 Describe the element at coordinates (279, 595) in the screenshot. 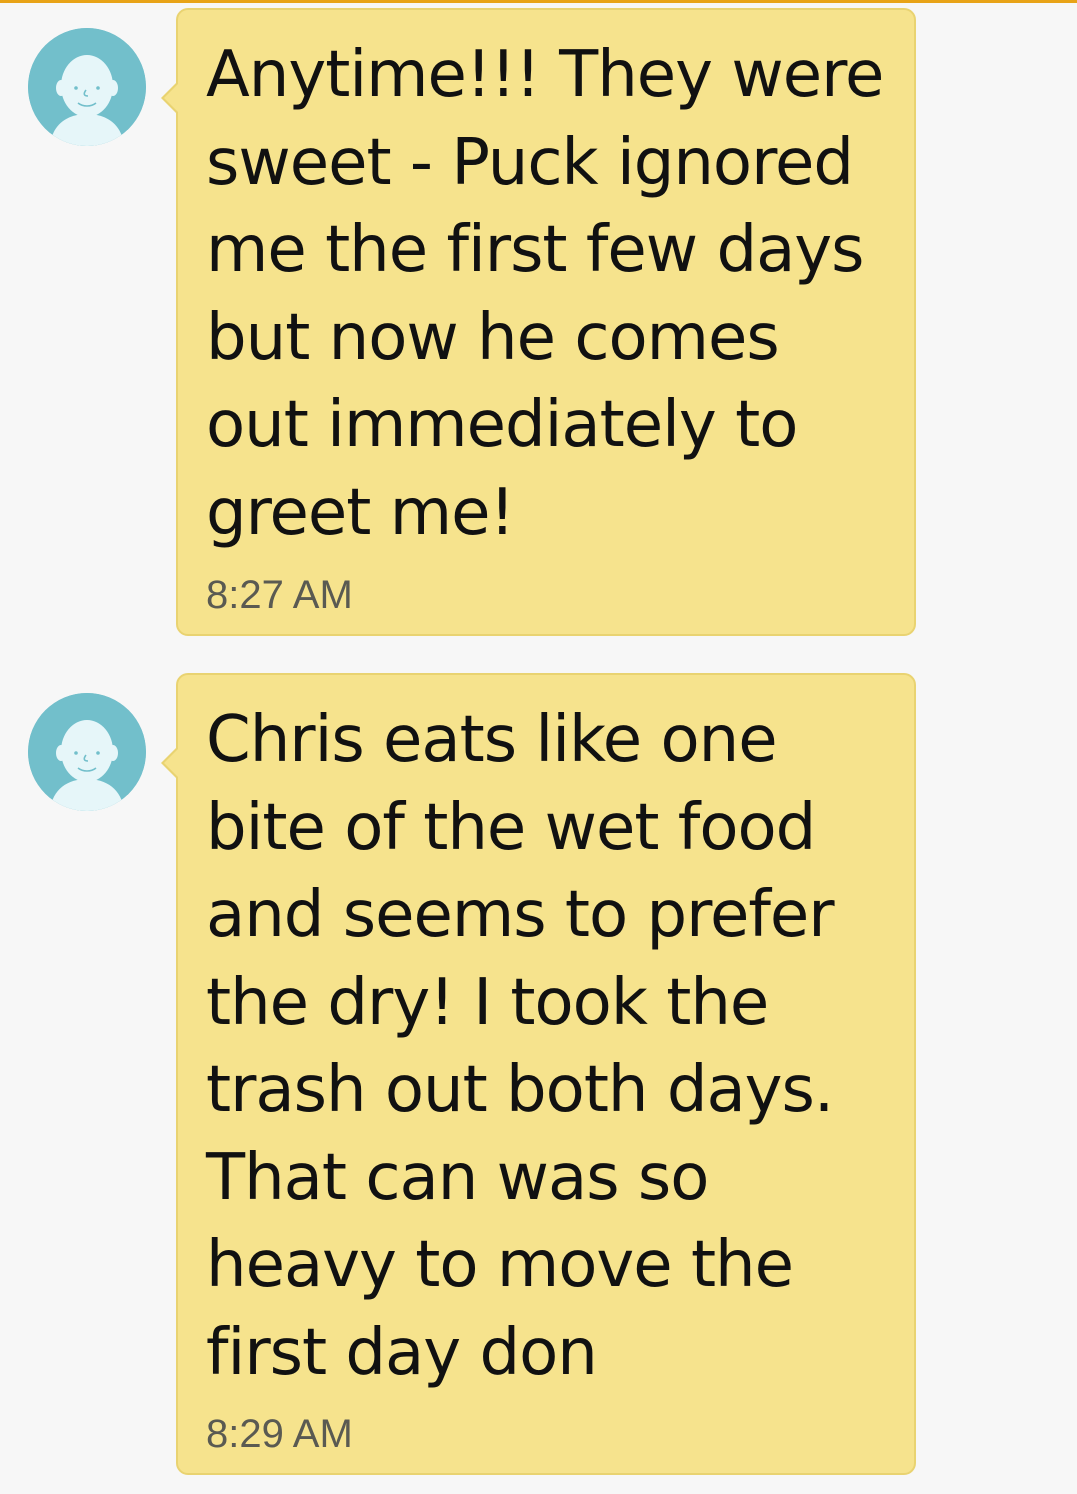

I see `message-timestamp: 8:27 AM` at that location.